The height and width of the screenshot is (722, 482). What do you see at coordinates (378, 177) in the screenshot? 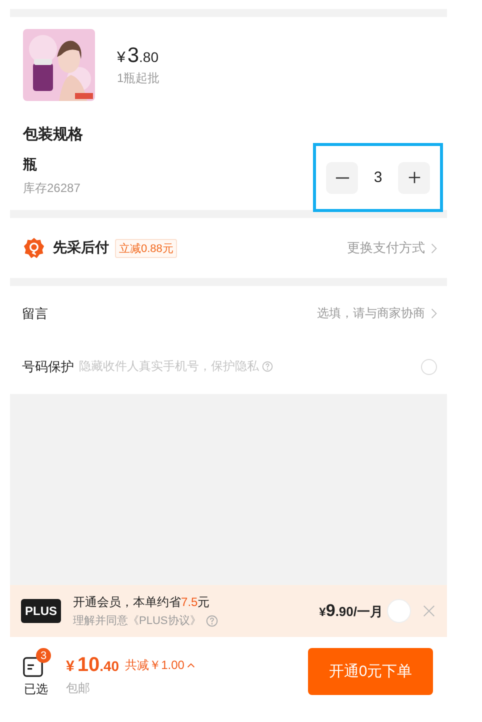
I see `quantity-value: 3` at bounding box center [378, 177].